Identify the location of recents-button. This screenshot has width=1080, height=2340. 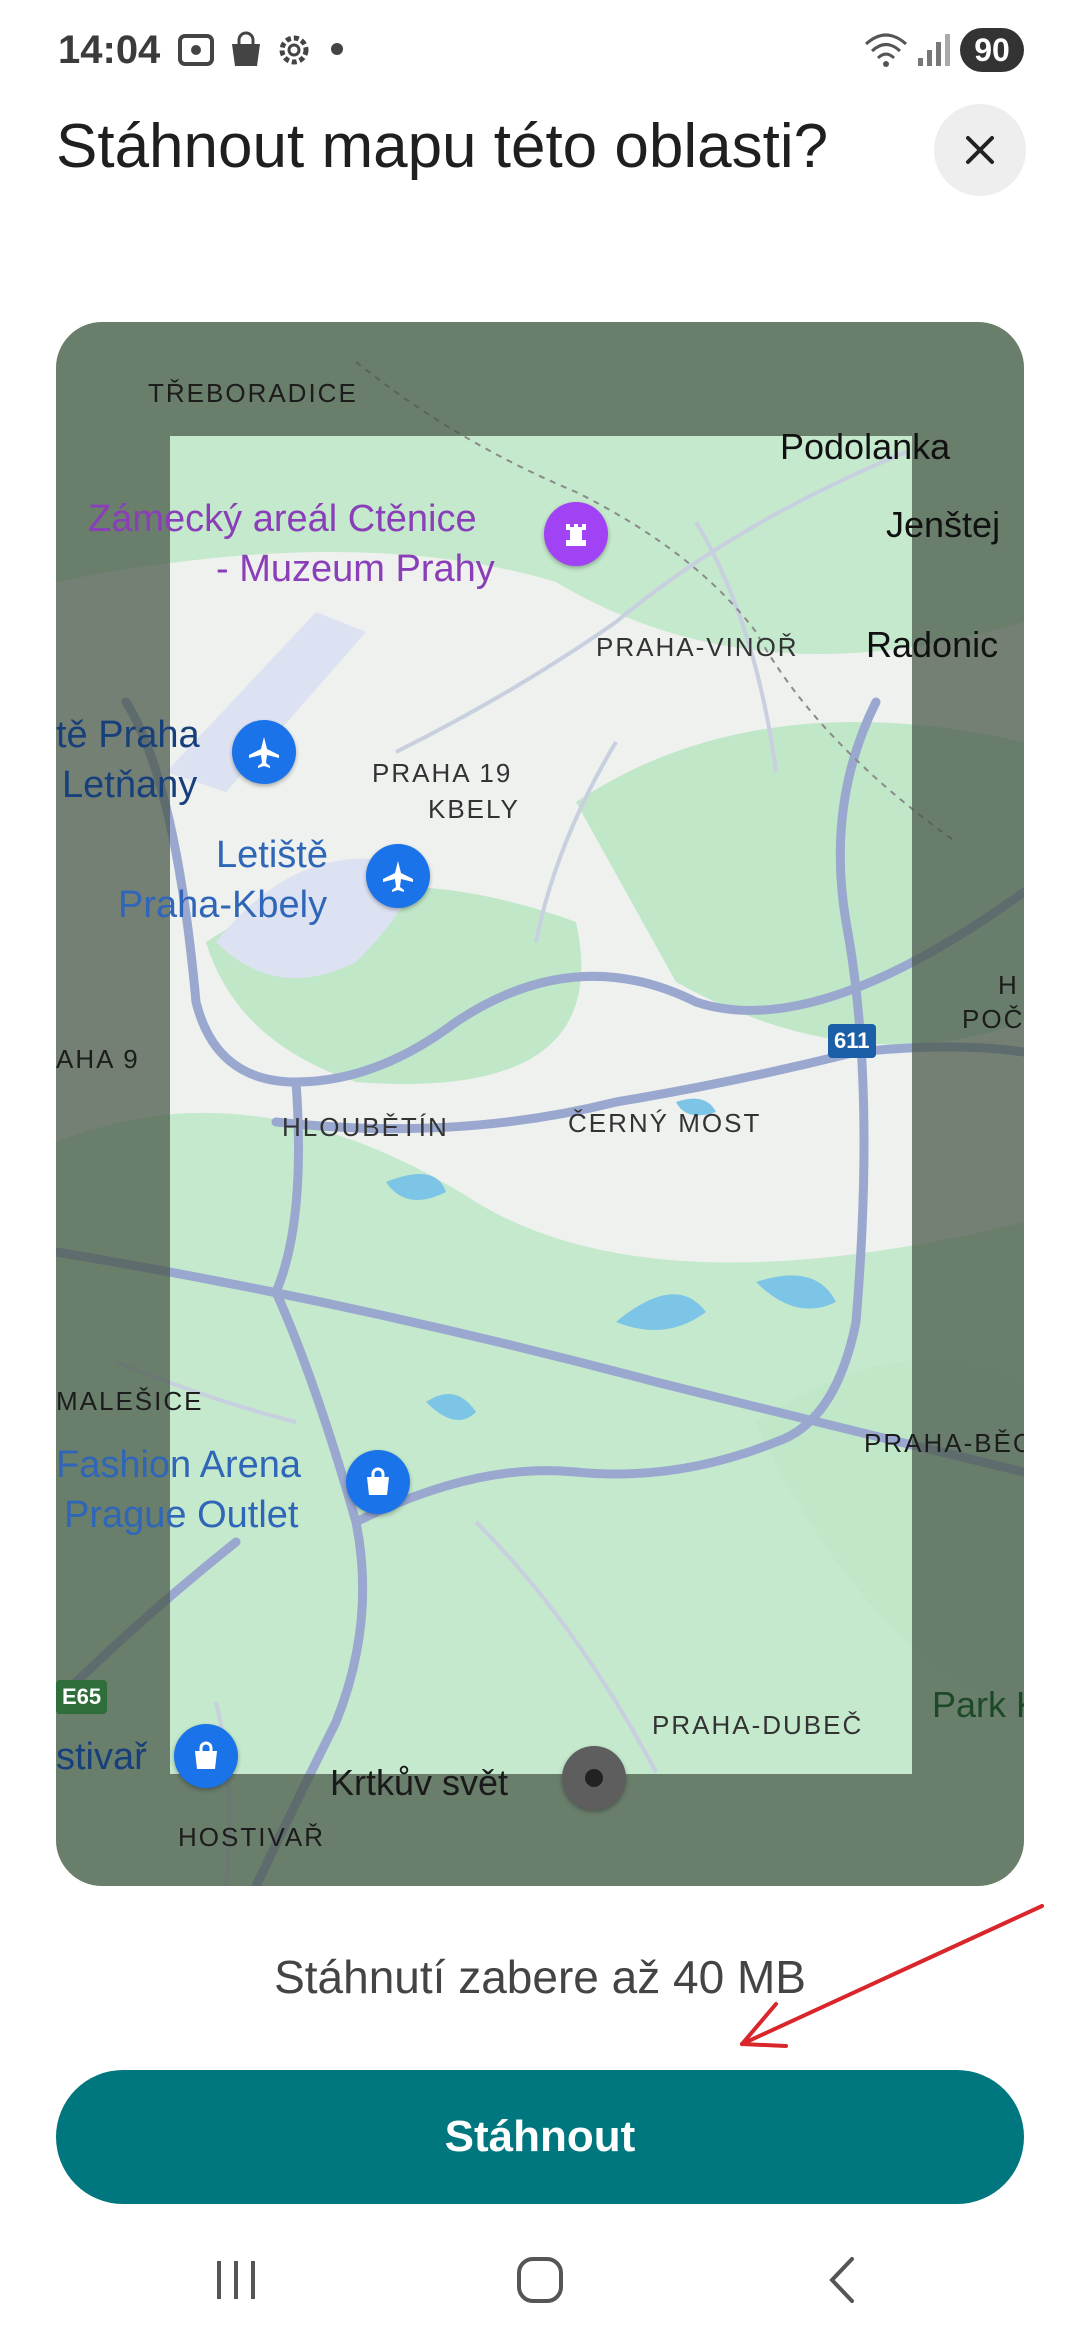
(236, 2280).